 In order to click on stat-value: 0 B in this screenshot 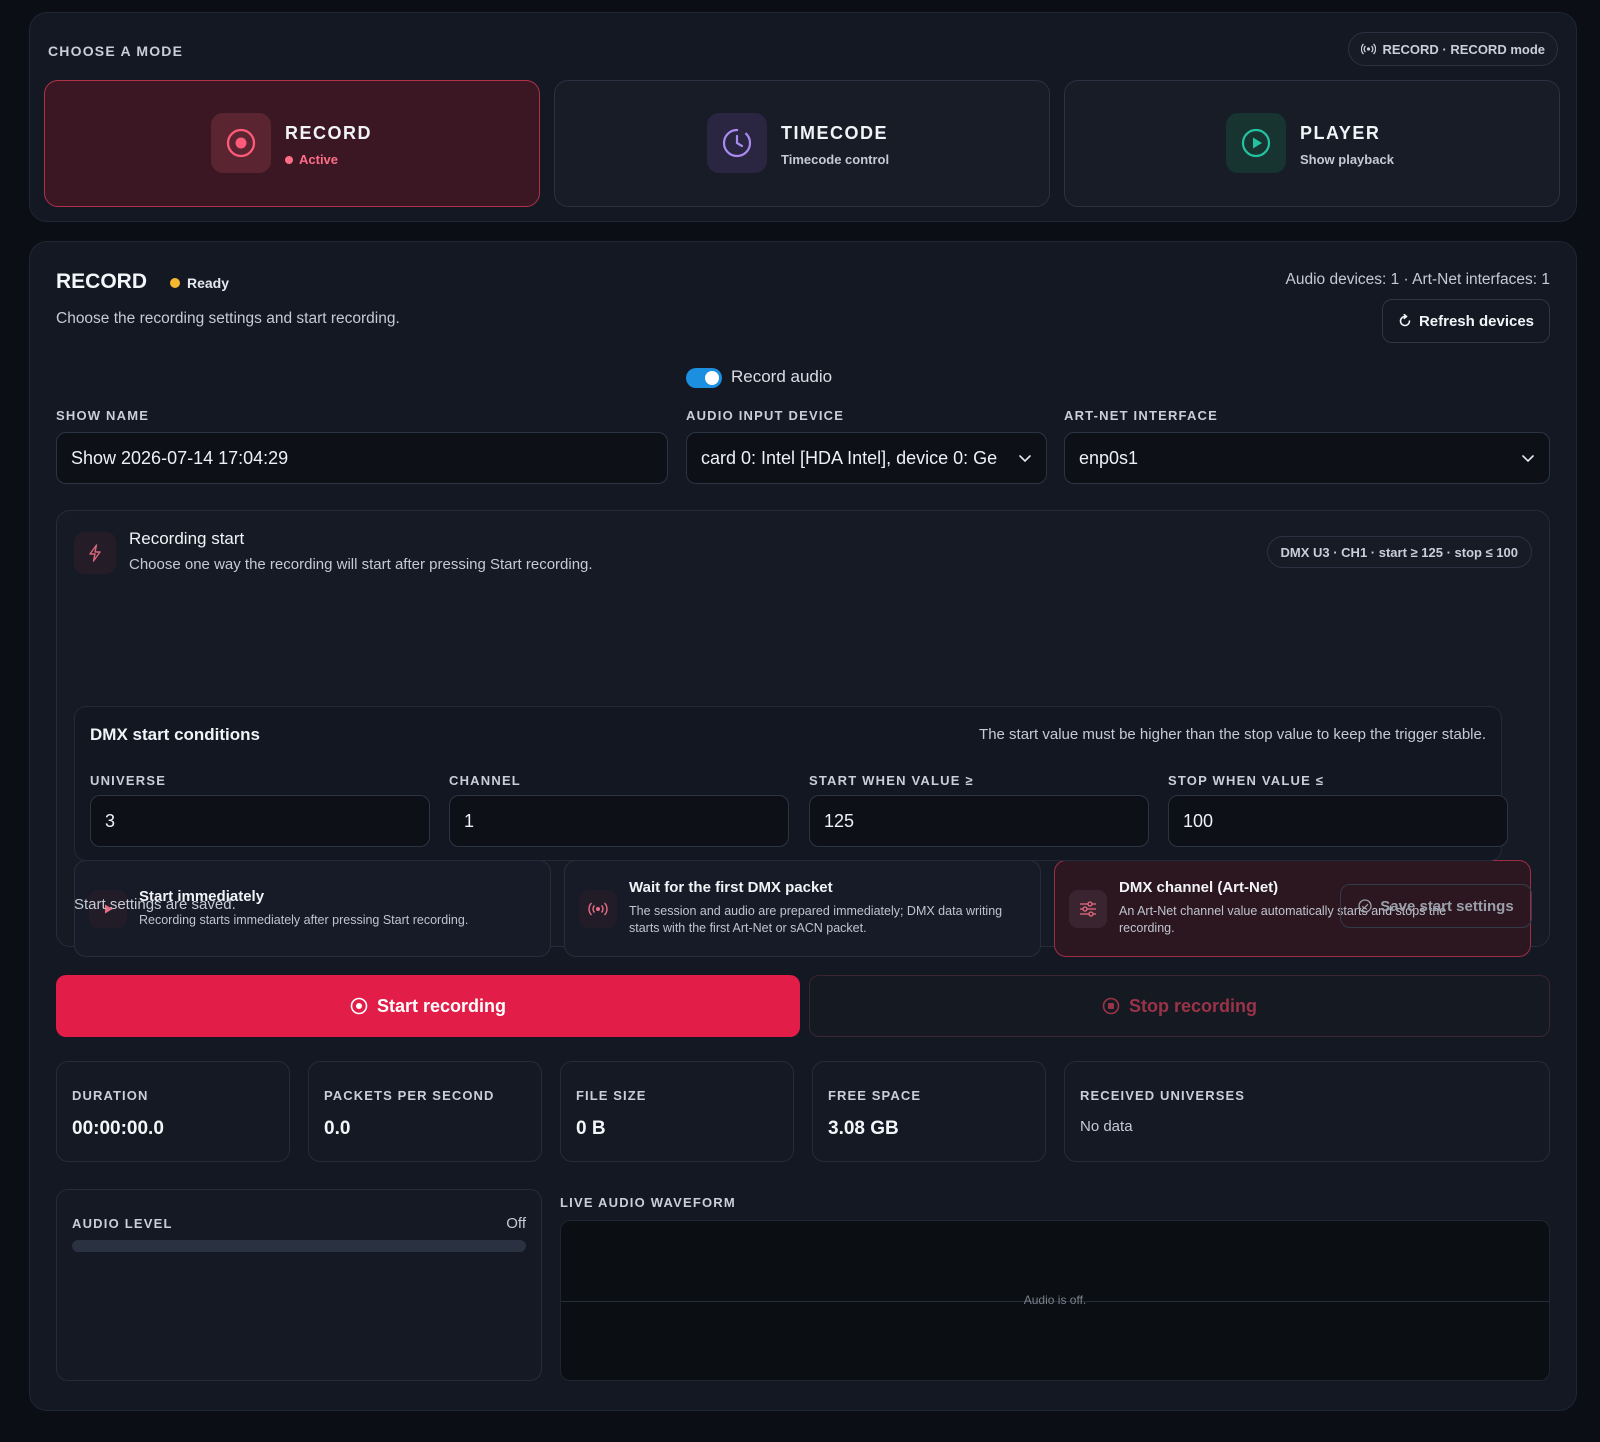, I will do `click(591, 1128)`.